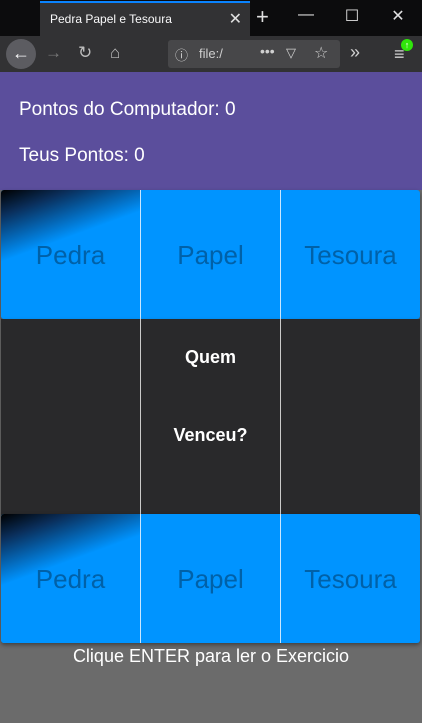  I want to click on player-score: Teus Pontos: 0, so click(82, 155).